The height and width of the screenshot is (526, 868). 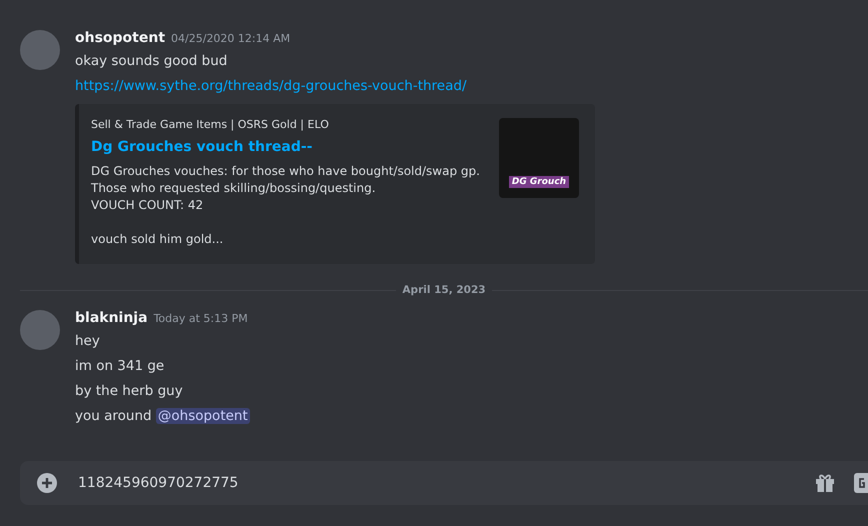 What do you see at coordinates (444, 290) in the screenshot?
I see `date-divider-label: April 15, 2023` at bounding box center [444, 290].